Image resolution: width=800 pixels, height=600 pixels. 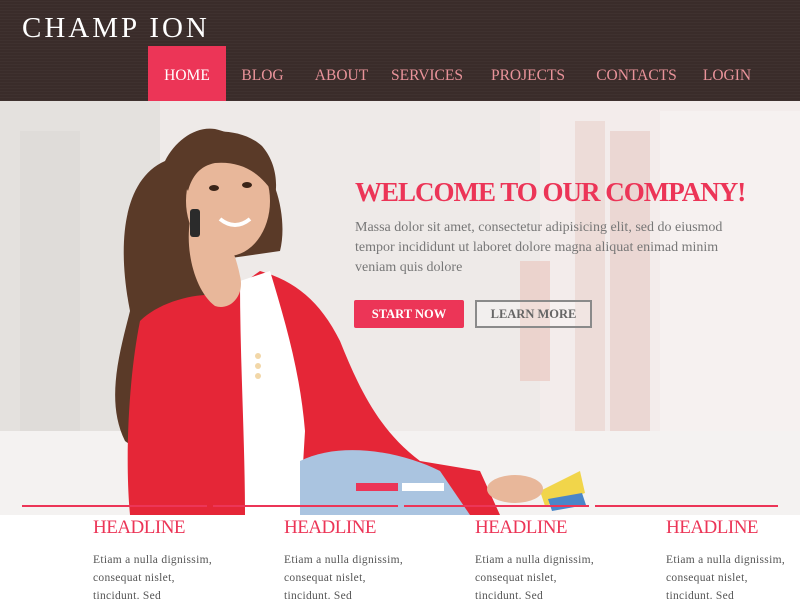 I want to click on nav-item-about: ABOUT, so click(x=341, y=73).